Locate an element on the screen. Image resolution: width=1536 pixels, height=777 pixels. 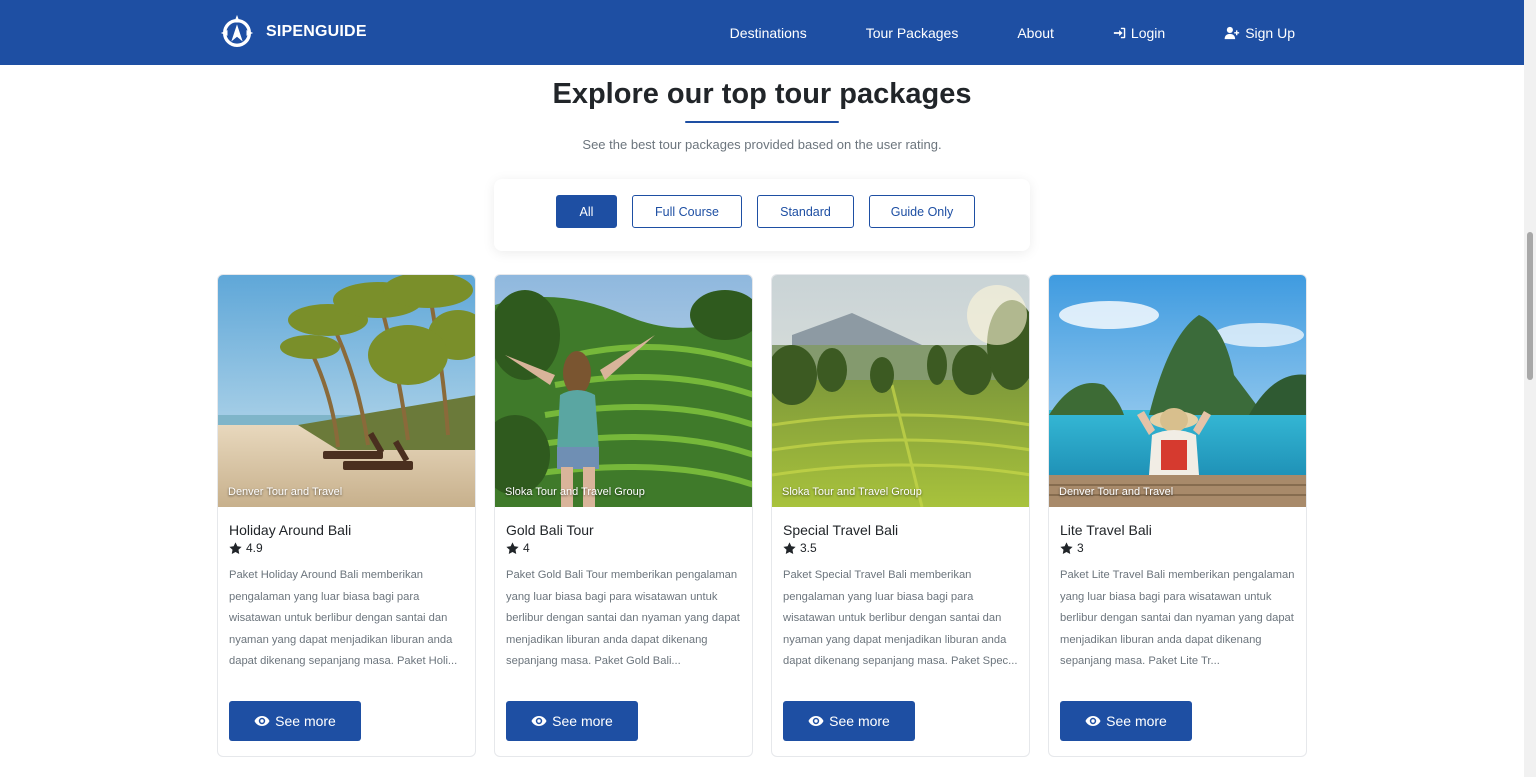
user-plus-icon is located at coordinates (1232, 32).